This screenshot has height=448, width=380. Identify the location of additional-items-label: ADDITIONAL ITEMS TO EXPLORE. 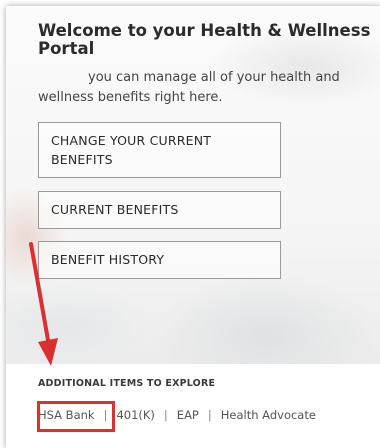
(127, 383).